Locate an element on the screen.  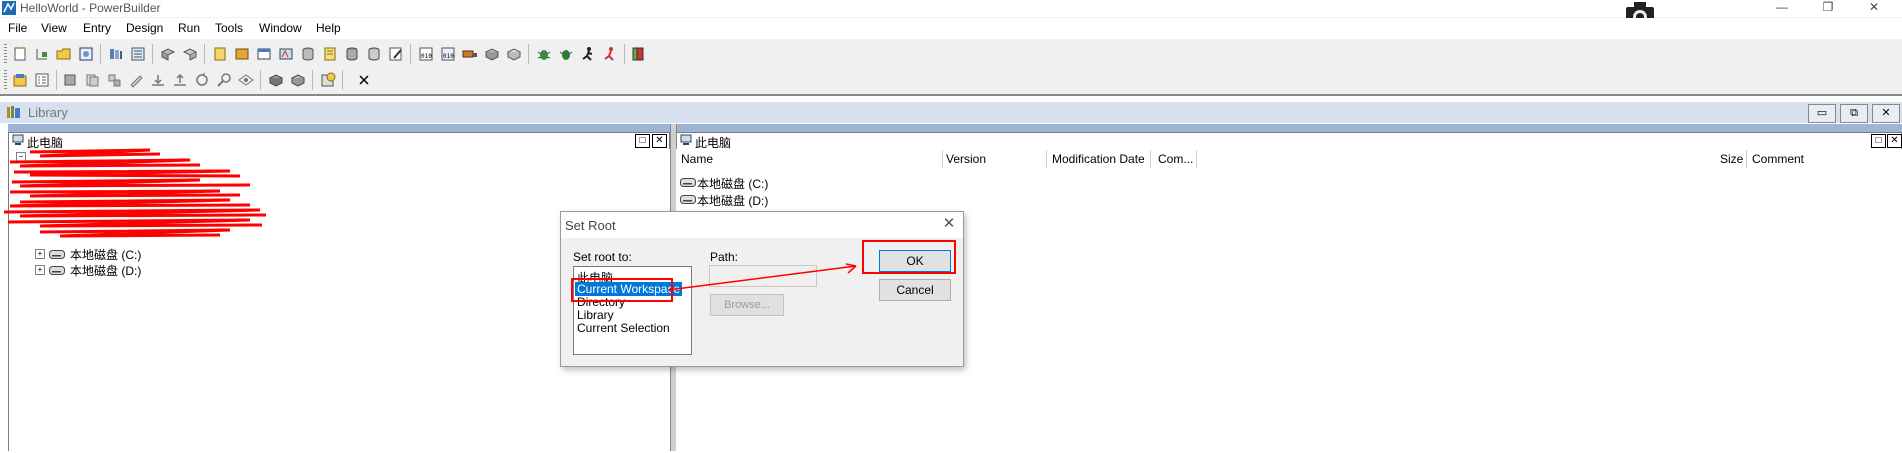
structure-icon is located at coordinates (242, 54).